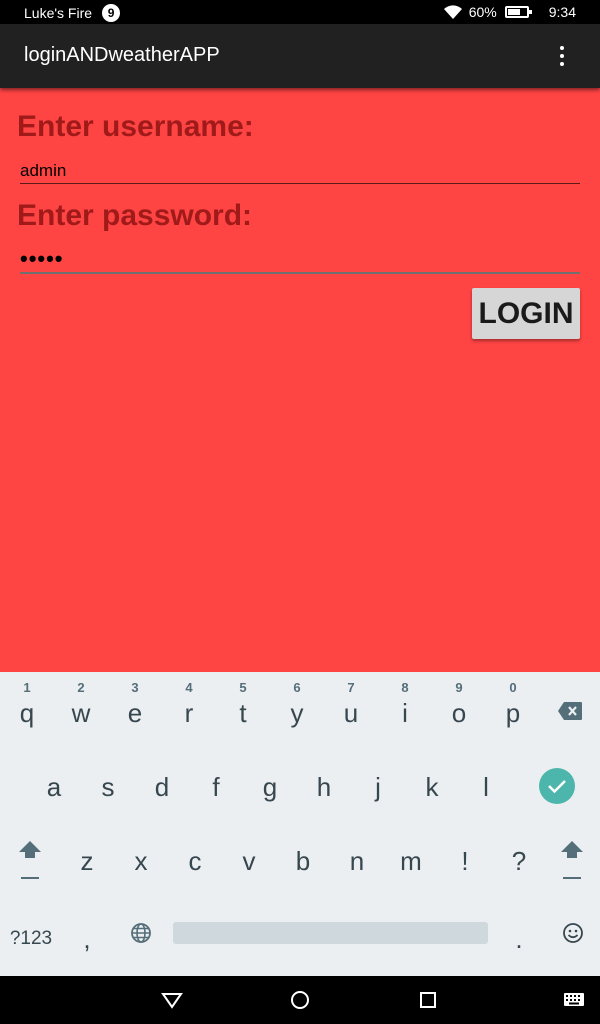  Describe the element at coordinates (243, 707) in the screenshot. I see `key-t: 5t` at that location.